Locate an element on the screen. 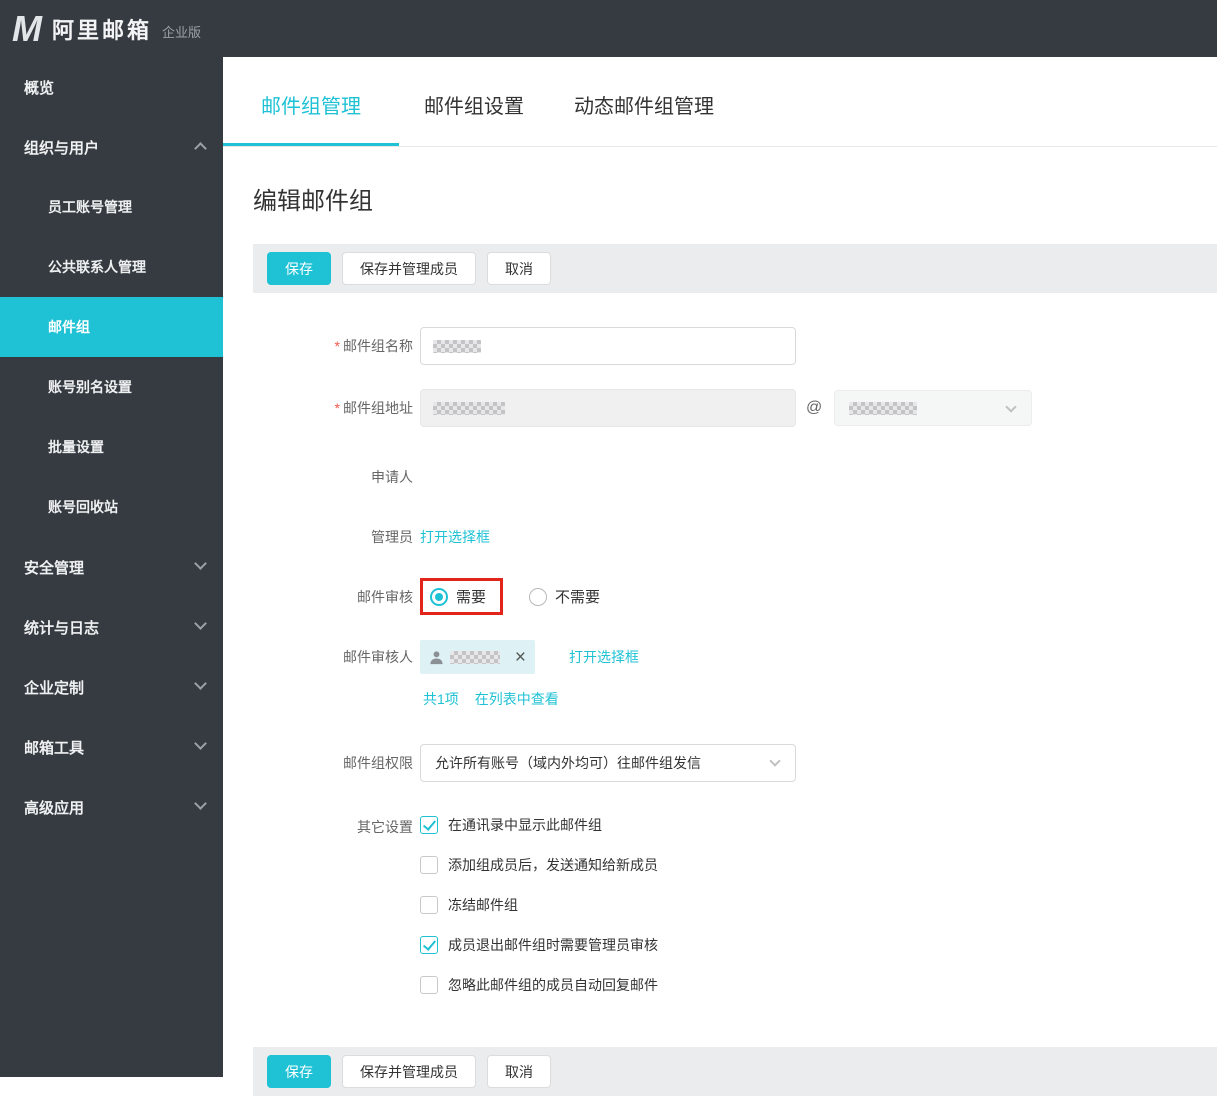 This screenshot has width=1217, height=1096. sidebar-item-batch-settings: 批量设置 is located at coordinates (111, 447).